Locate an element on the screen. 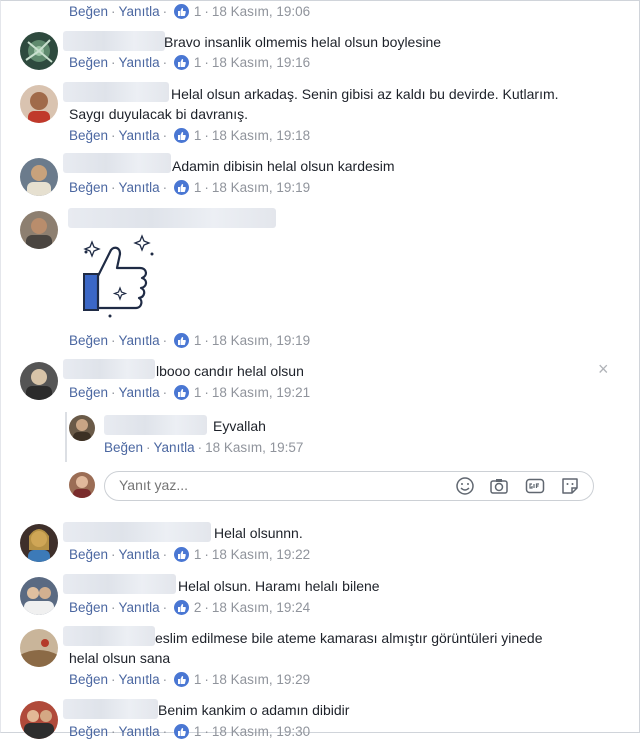  comment-text: Helal olsunnn. is located at coordinates (258, 533).